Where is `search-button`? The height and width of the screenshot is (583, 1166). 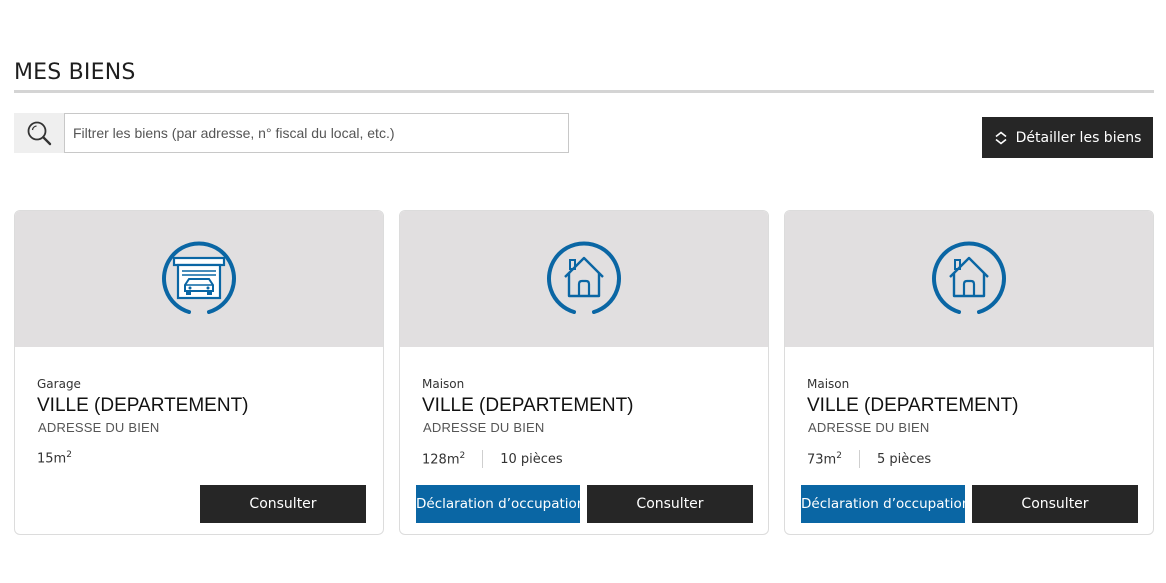 search-button is located at coordinates (39, 133).